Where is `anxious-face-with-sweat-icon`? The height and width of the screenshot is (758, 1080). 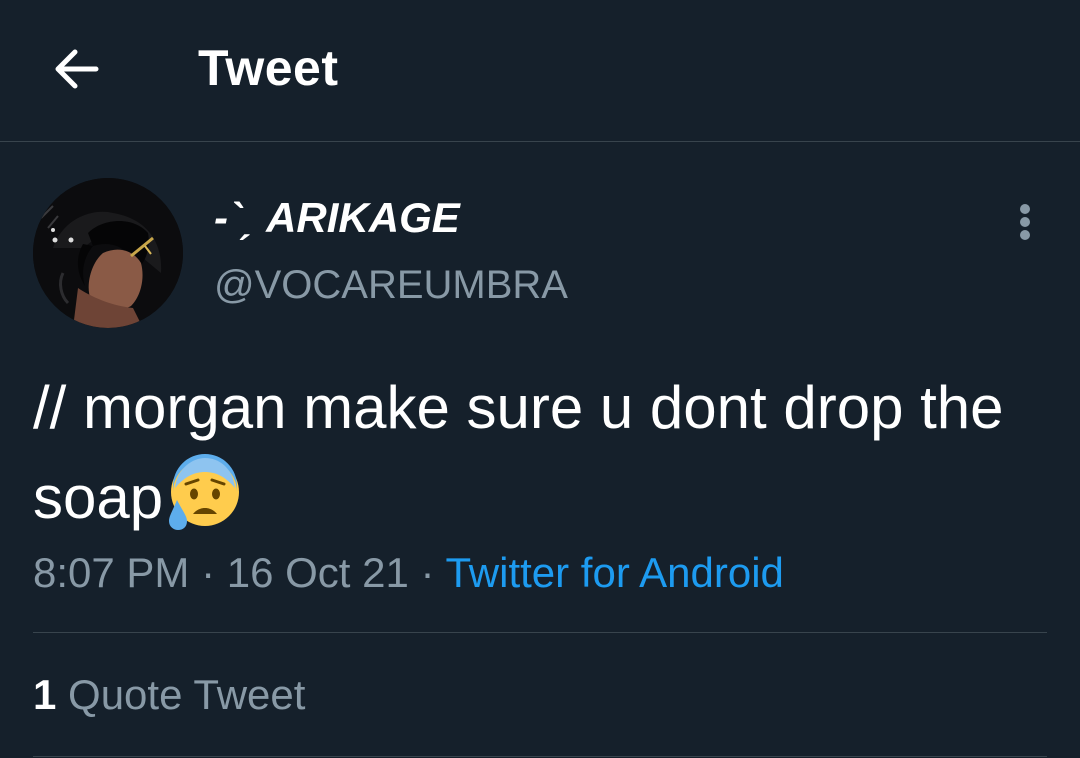 anxious-face-with-sweat-icon is located at coordinates (203, 492).